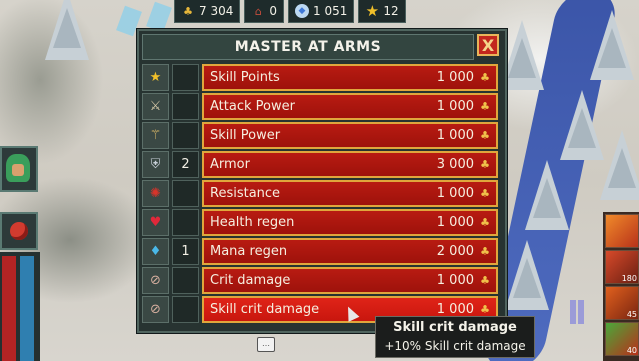  Describe the element at coordinates (155, 251) in the screenshot. I see `mana-crystal-icon: ♦` at that location.